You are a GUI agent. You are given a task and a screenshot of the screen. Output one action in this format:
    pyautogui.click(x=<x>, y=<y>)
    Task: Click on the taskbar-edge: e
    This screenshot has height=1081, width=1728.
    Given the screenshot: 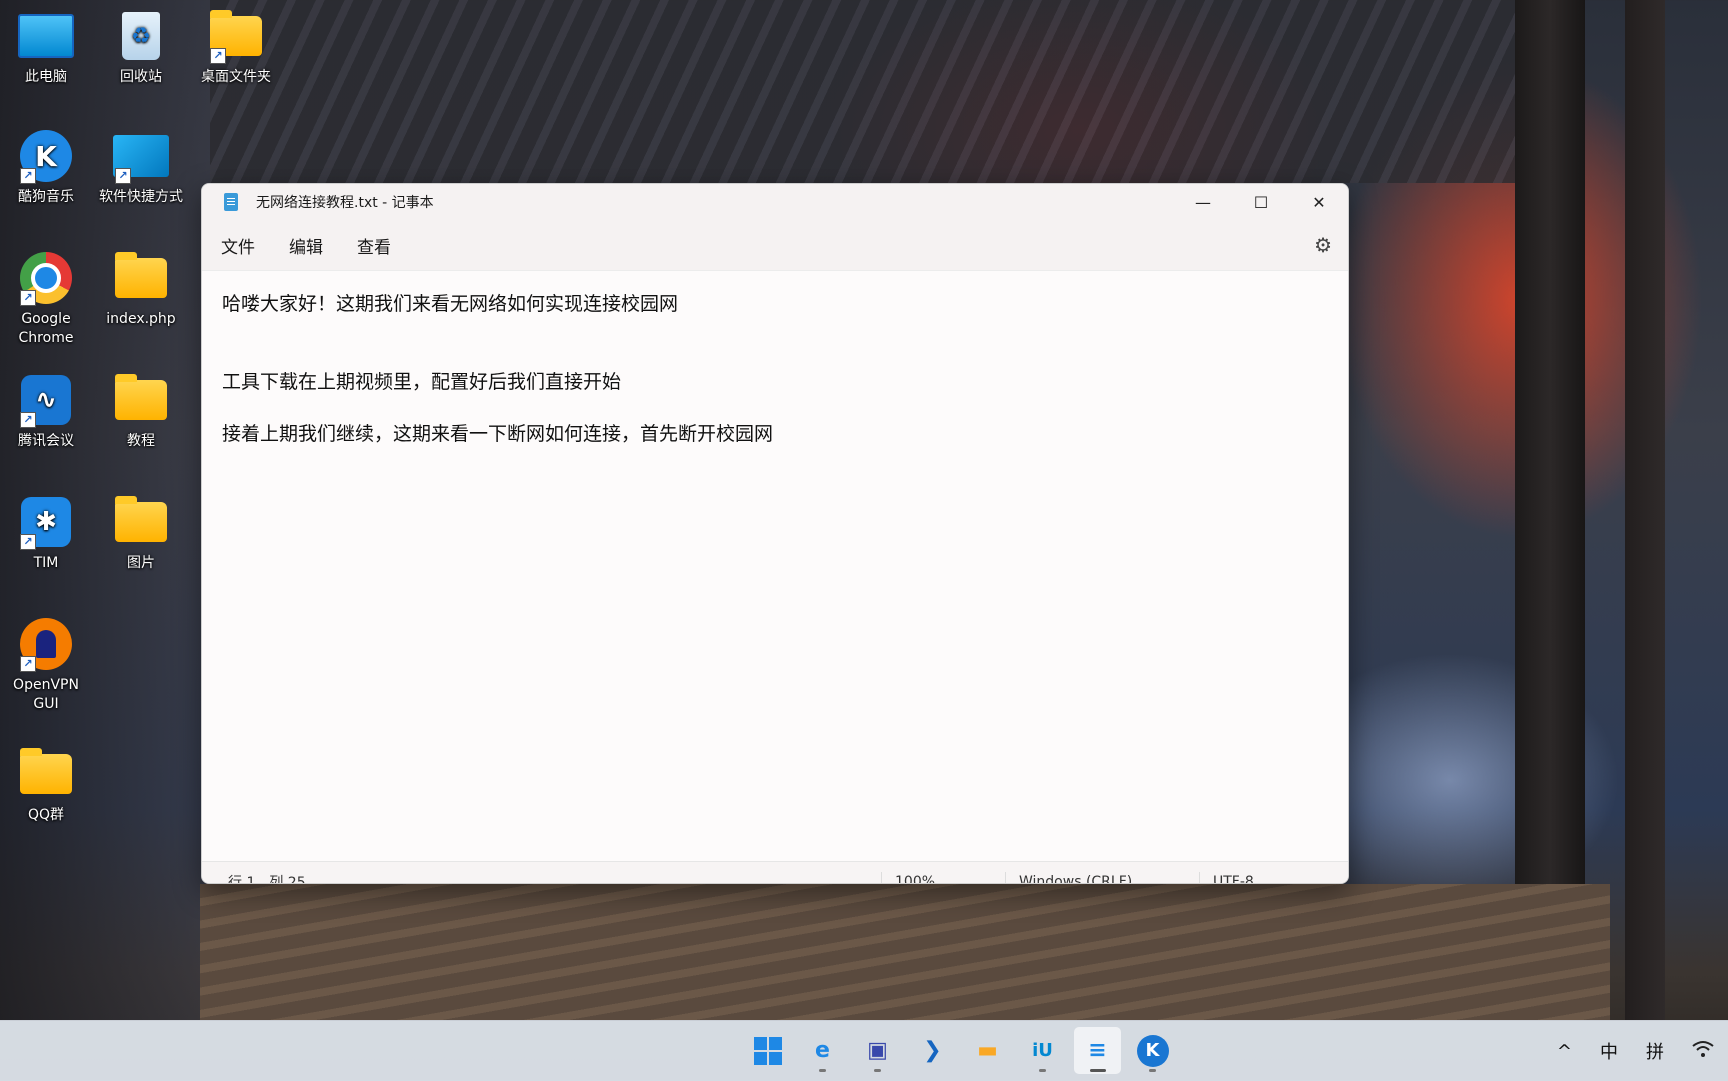 What is the action you would take?
    pyautogui.click(x=822, y=1050)
    